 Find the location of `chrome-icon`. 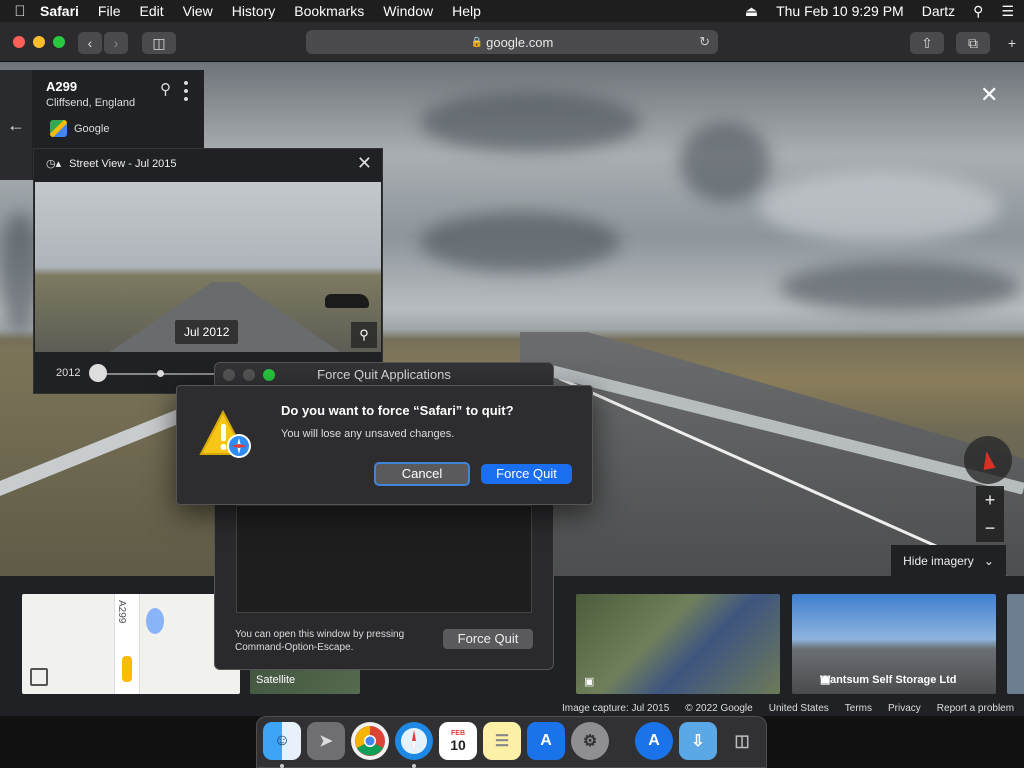

chrome-icon is located at coordinates (370, 741).